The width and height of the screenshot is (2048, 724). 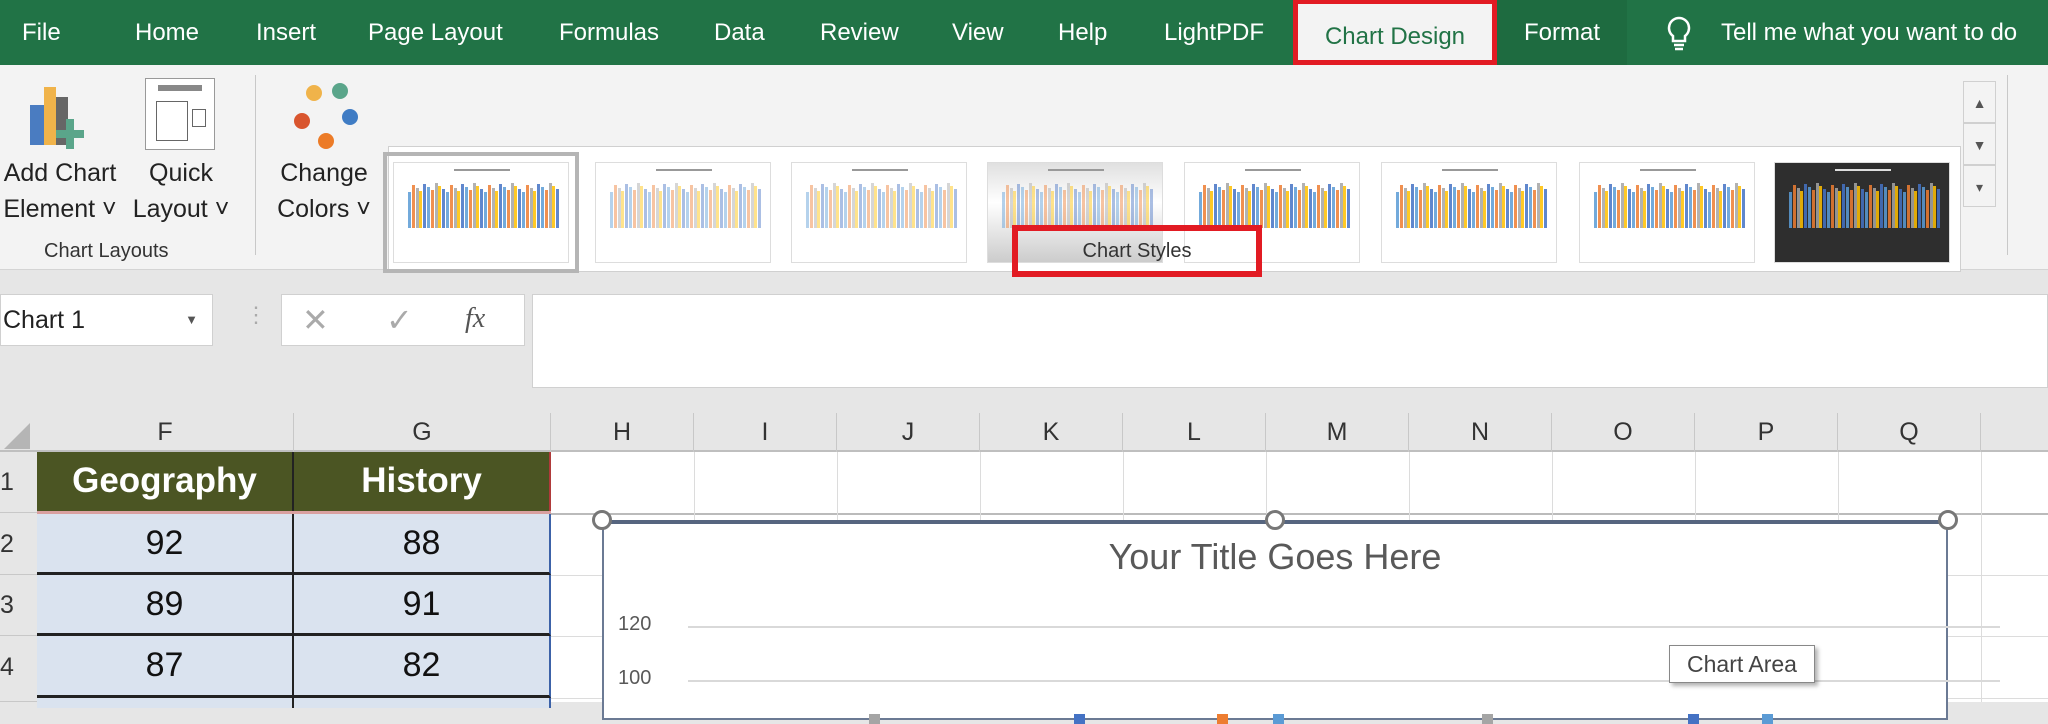 What do you see at coordinates (422, 432) in the screenshot?
I see `column-header-g: G` at bounding box center [422, 432].